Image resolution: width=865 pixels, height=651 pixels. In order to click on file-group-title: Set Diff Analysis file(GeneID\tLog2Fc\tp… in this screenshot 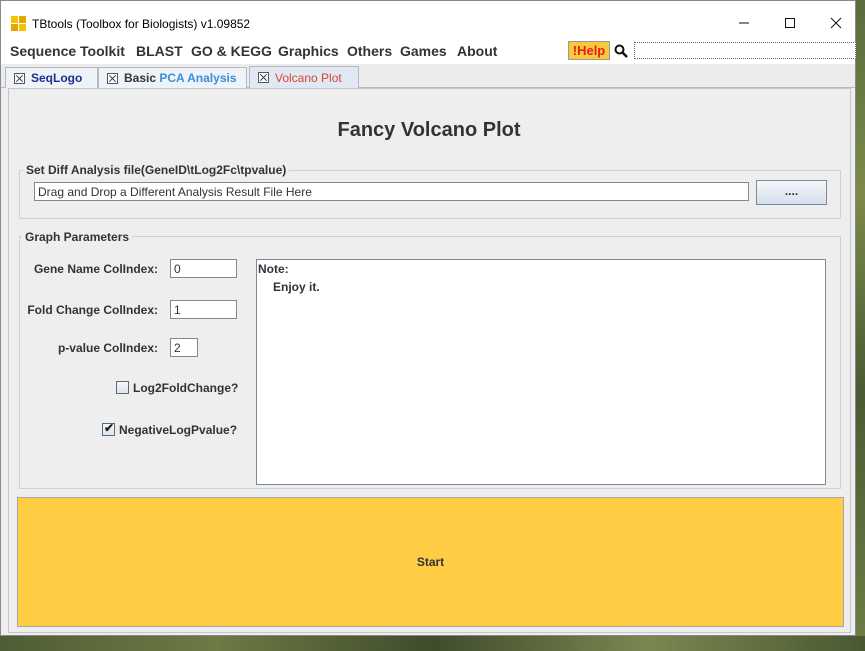, I will do `click(156, 170)`.